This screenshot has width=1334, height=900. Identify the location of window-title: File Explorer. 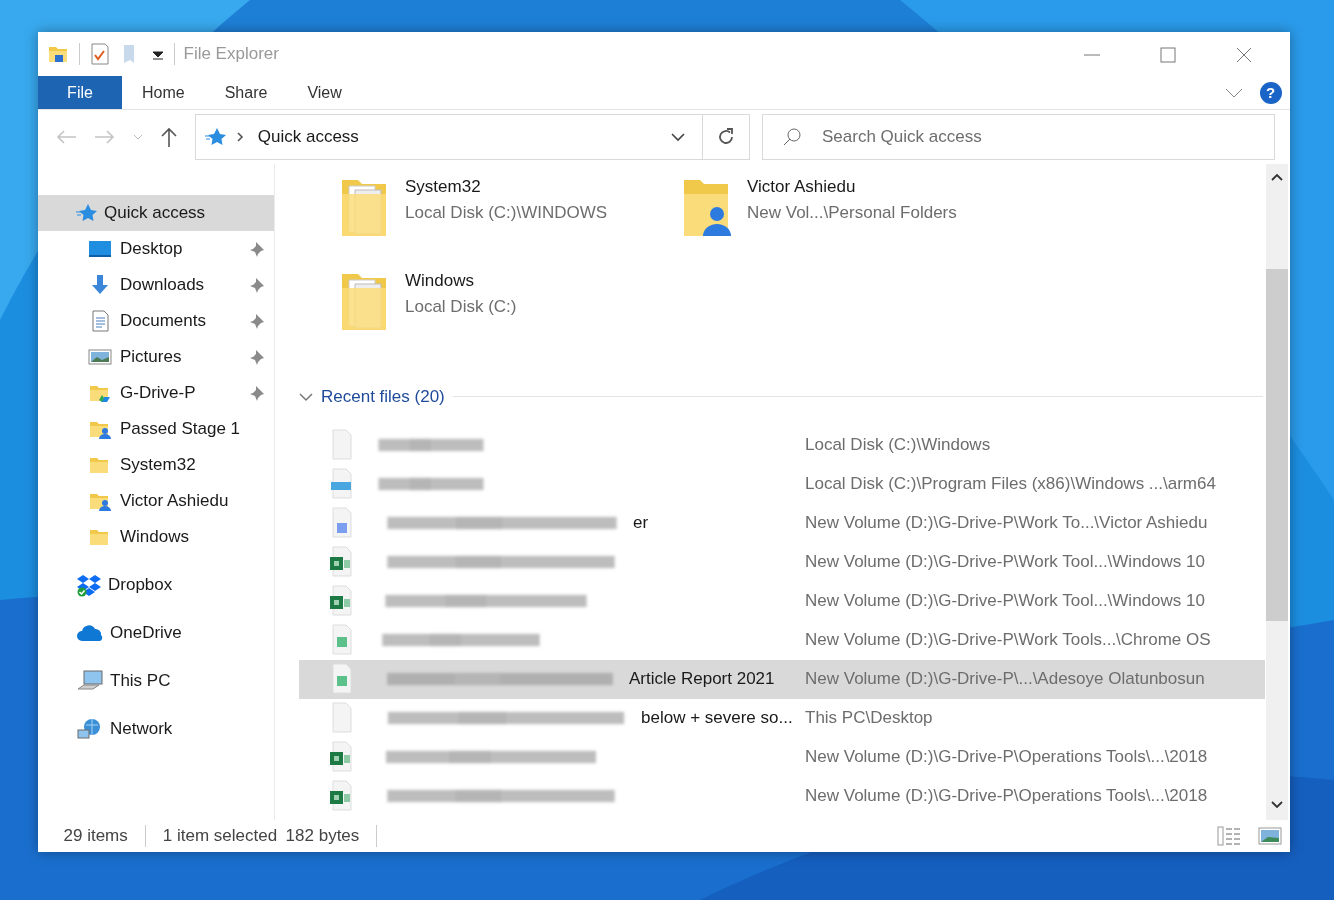
(231, 54).